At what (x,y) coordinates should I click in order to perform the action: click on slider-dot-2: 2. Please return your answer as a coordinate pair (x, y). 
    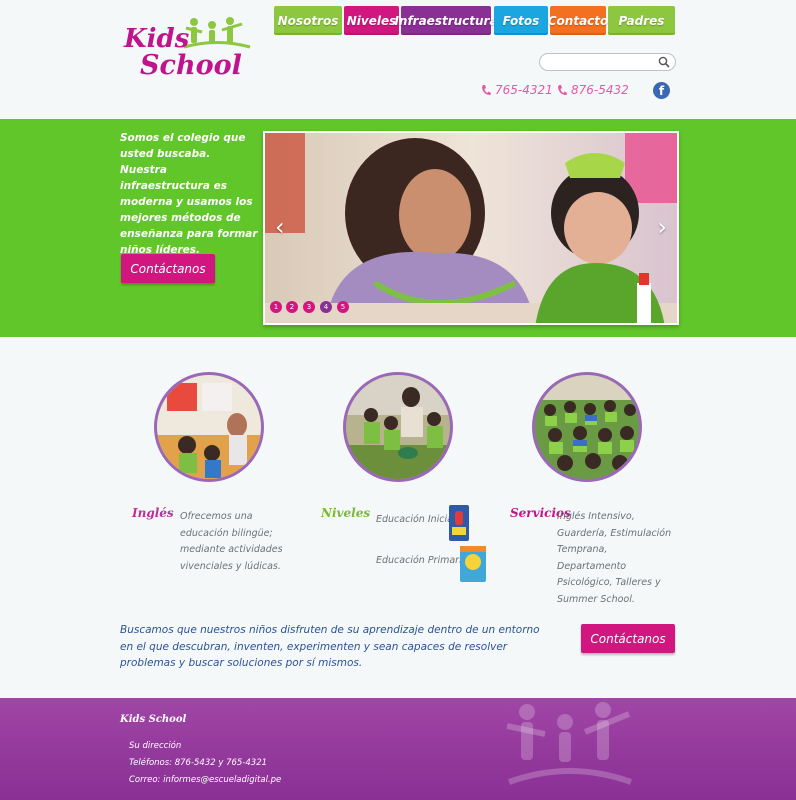
    Looking at the image, I should click on (292, 307).